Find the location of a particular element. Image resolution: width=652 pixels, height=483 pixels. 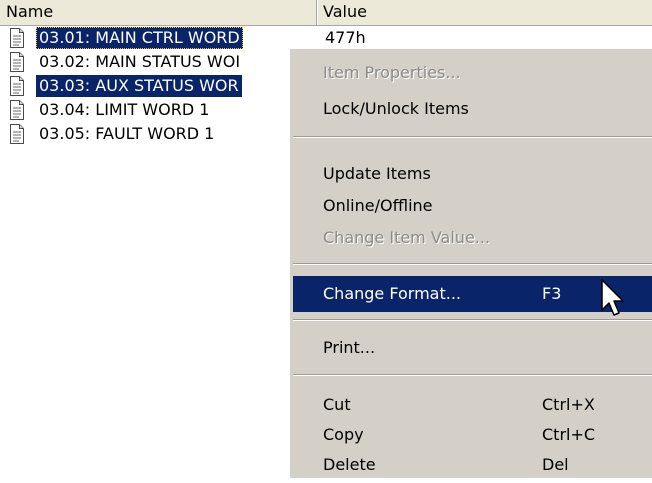

list-header: Name Value is located at coordinates (326, 13).